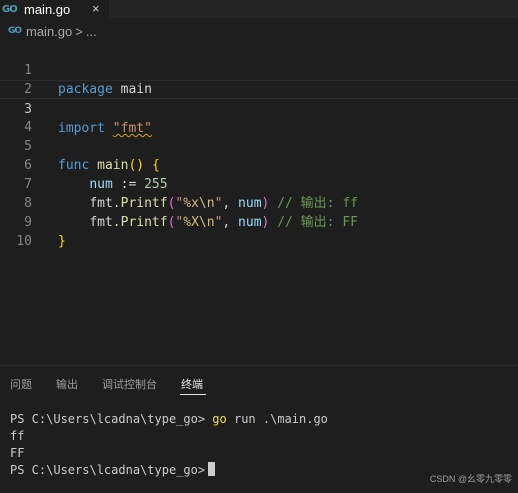 This screenshot has width=518, height=493. I want to click on code-line: 1 package main, so click(259, 69).